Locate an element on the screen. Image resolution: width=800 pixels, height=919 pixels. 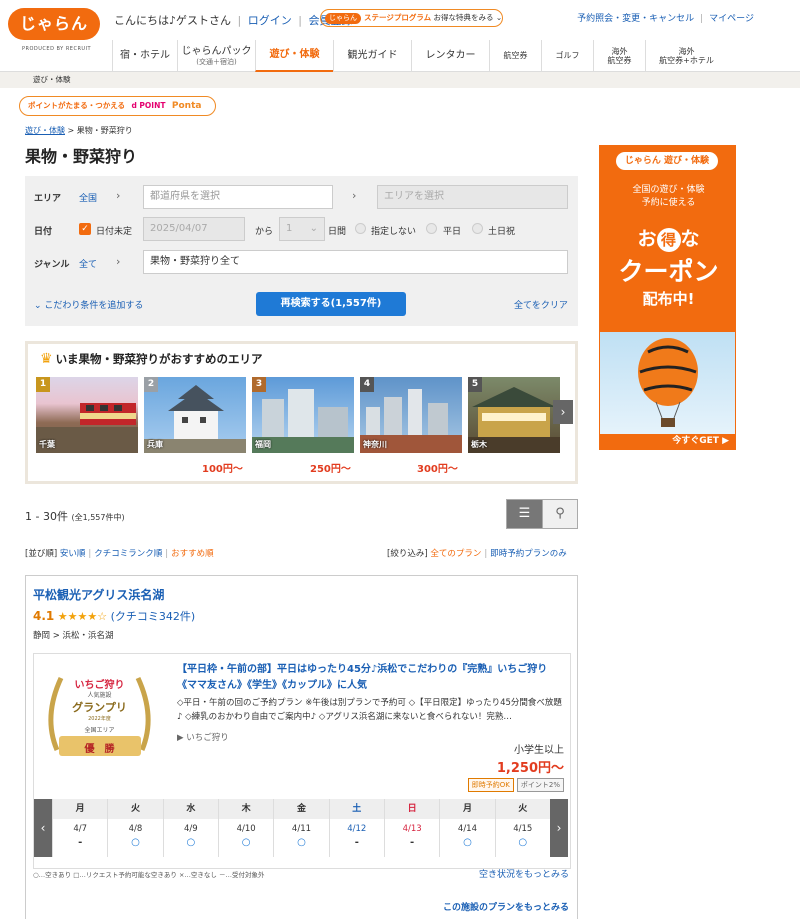
calendar-day: 4/11 ○ is located at coordinates (300, 838).